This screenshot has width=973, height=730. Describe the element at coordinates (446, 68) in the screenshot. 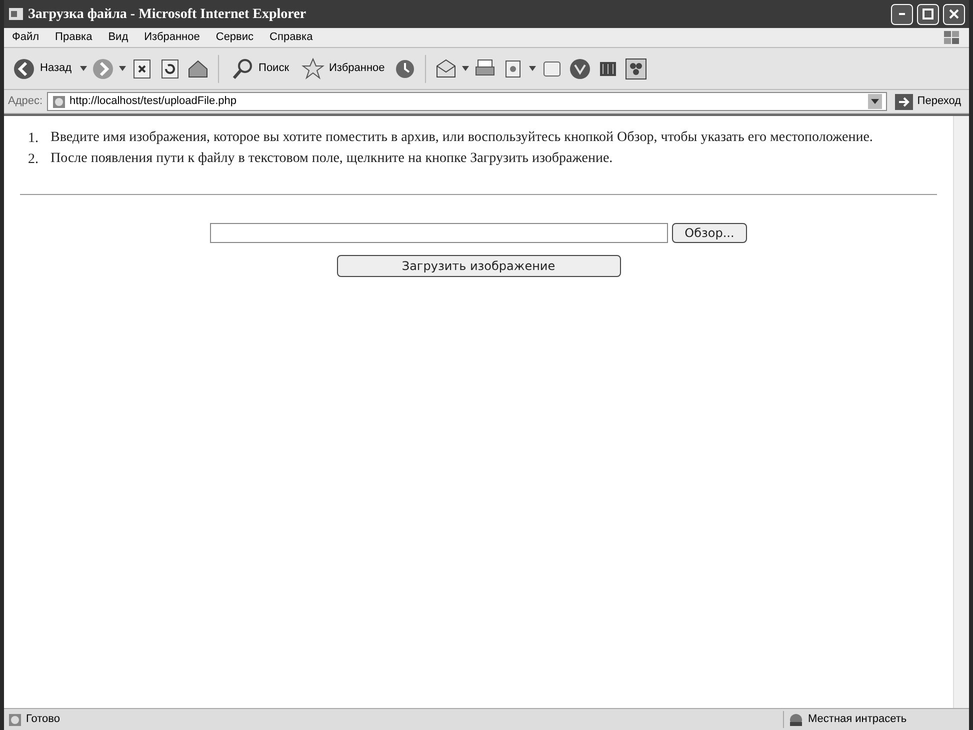

I see `mail-icon` at that location.